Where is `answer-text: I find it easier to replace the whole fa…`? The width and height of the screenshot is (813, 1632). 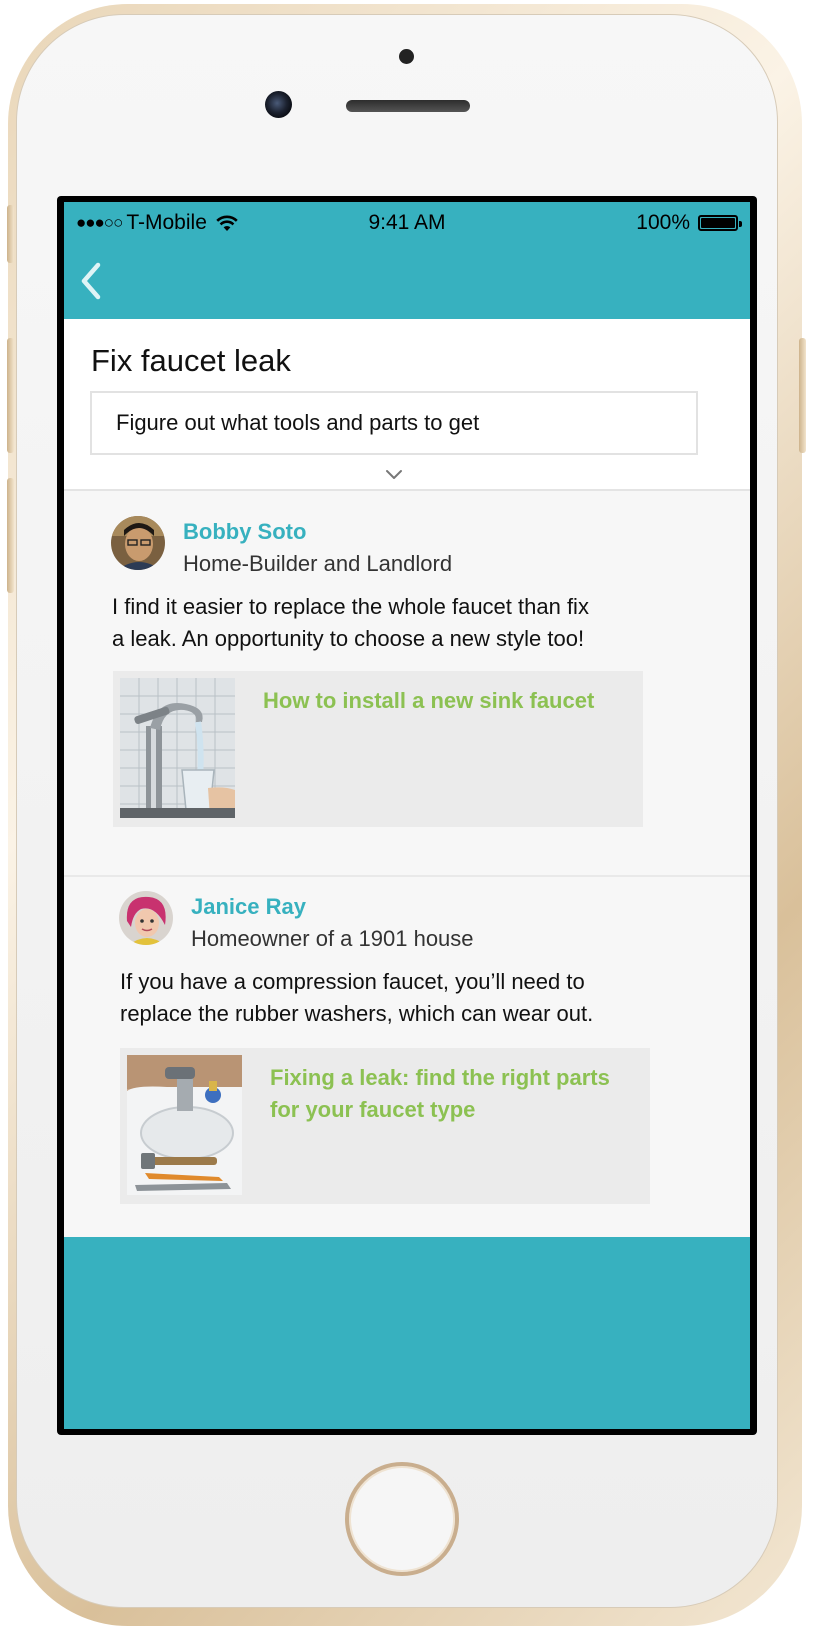
answer-text: I find it easier to replace the whole fa… is located at coordinates (350, 623).